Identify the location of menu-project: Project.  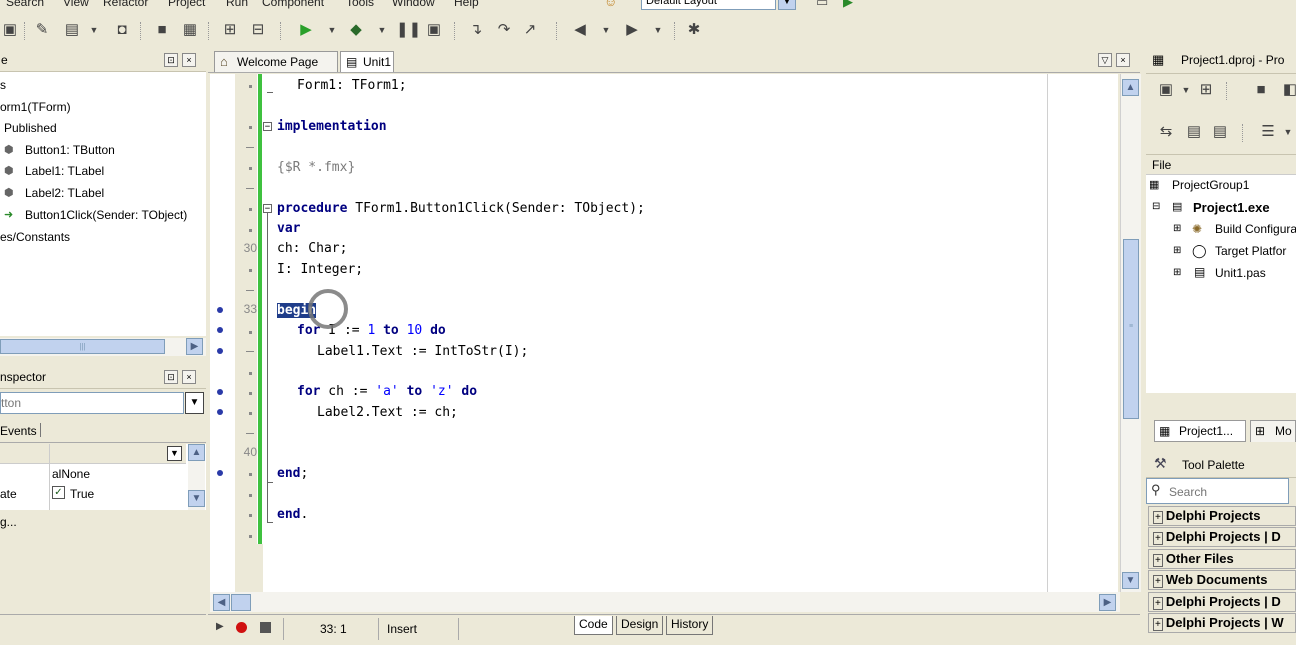
(186, 4).